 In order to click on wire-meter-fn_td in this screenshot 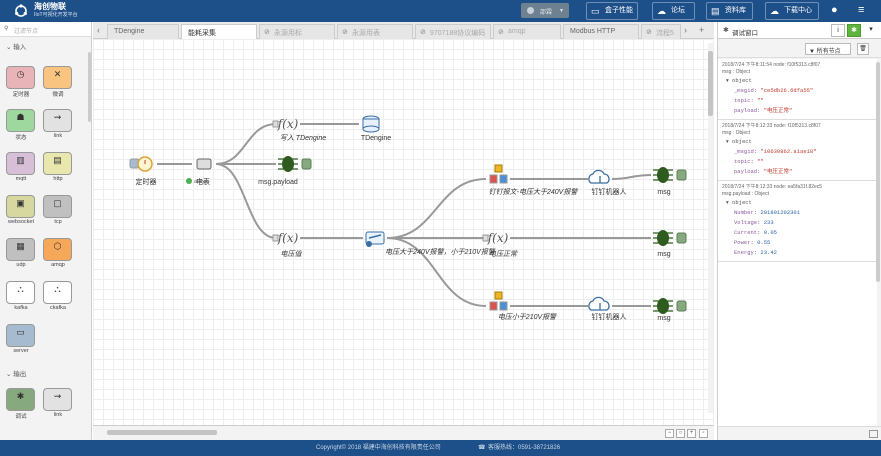, I will do `click(246, 144)`.